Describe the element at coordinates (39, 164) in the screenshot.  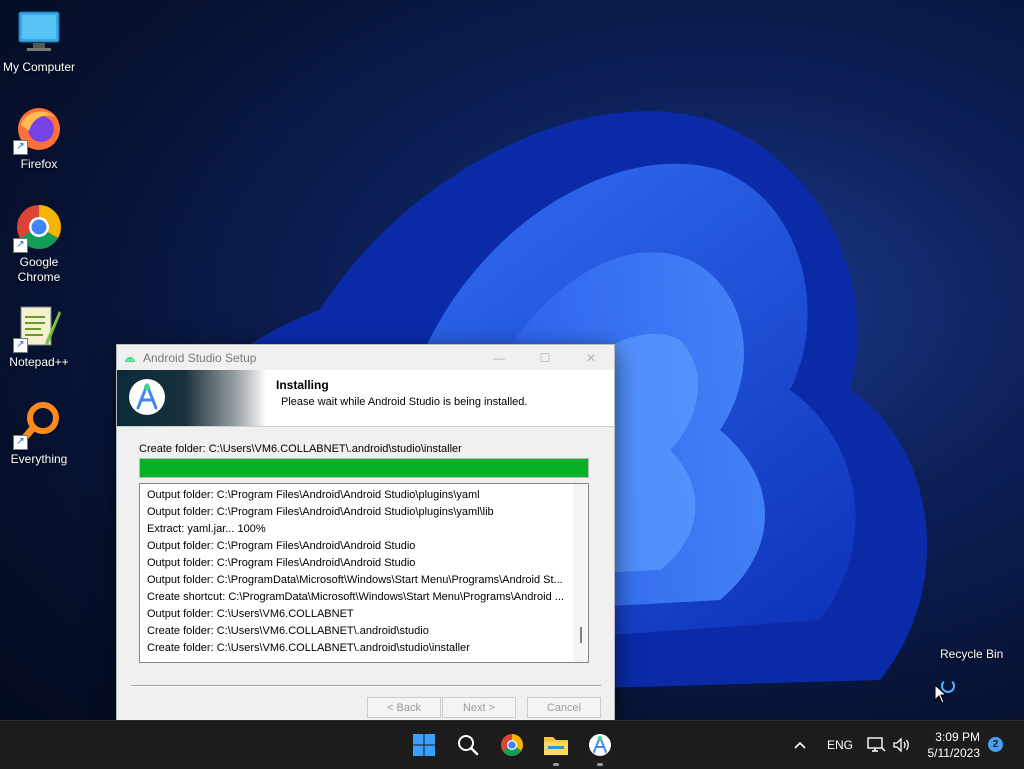
I see `desktop-icon-label: Firefox` at that location.